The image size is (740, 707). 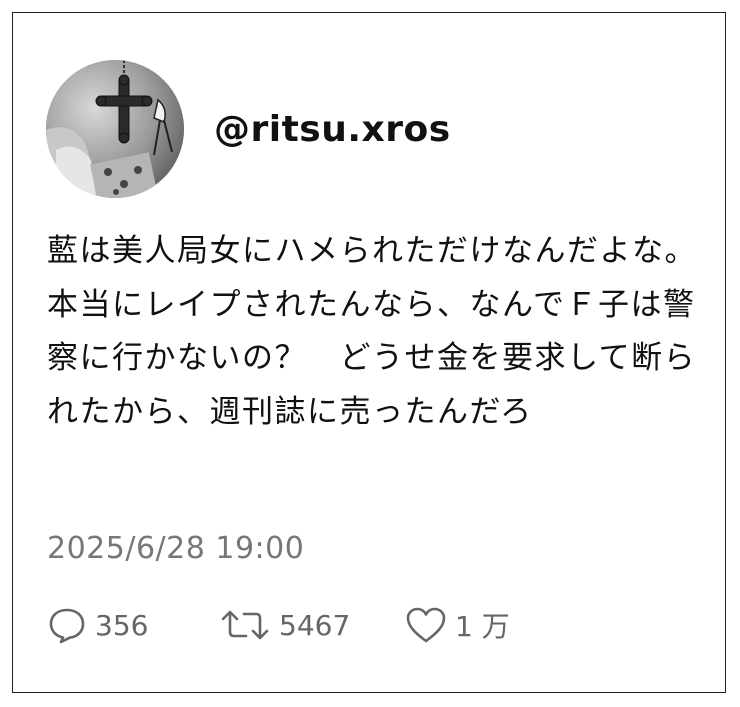 I want to click on speech-bubble-icon, so click(x=67, y=625).